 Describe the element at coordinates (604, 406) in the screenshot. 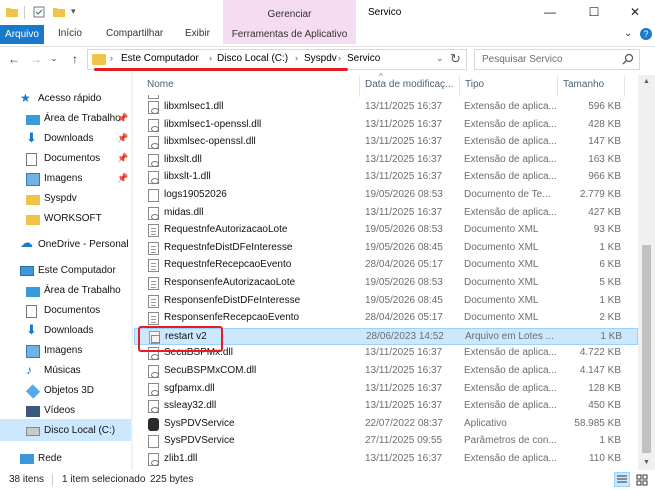

I see `file-size: 450 KB` at that location.